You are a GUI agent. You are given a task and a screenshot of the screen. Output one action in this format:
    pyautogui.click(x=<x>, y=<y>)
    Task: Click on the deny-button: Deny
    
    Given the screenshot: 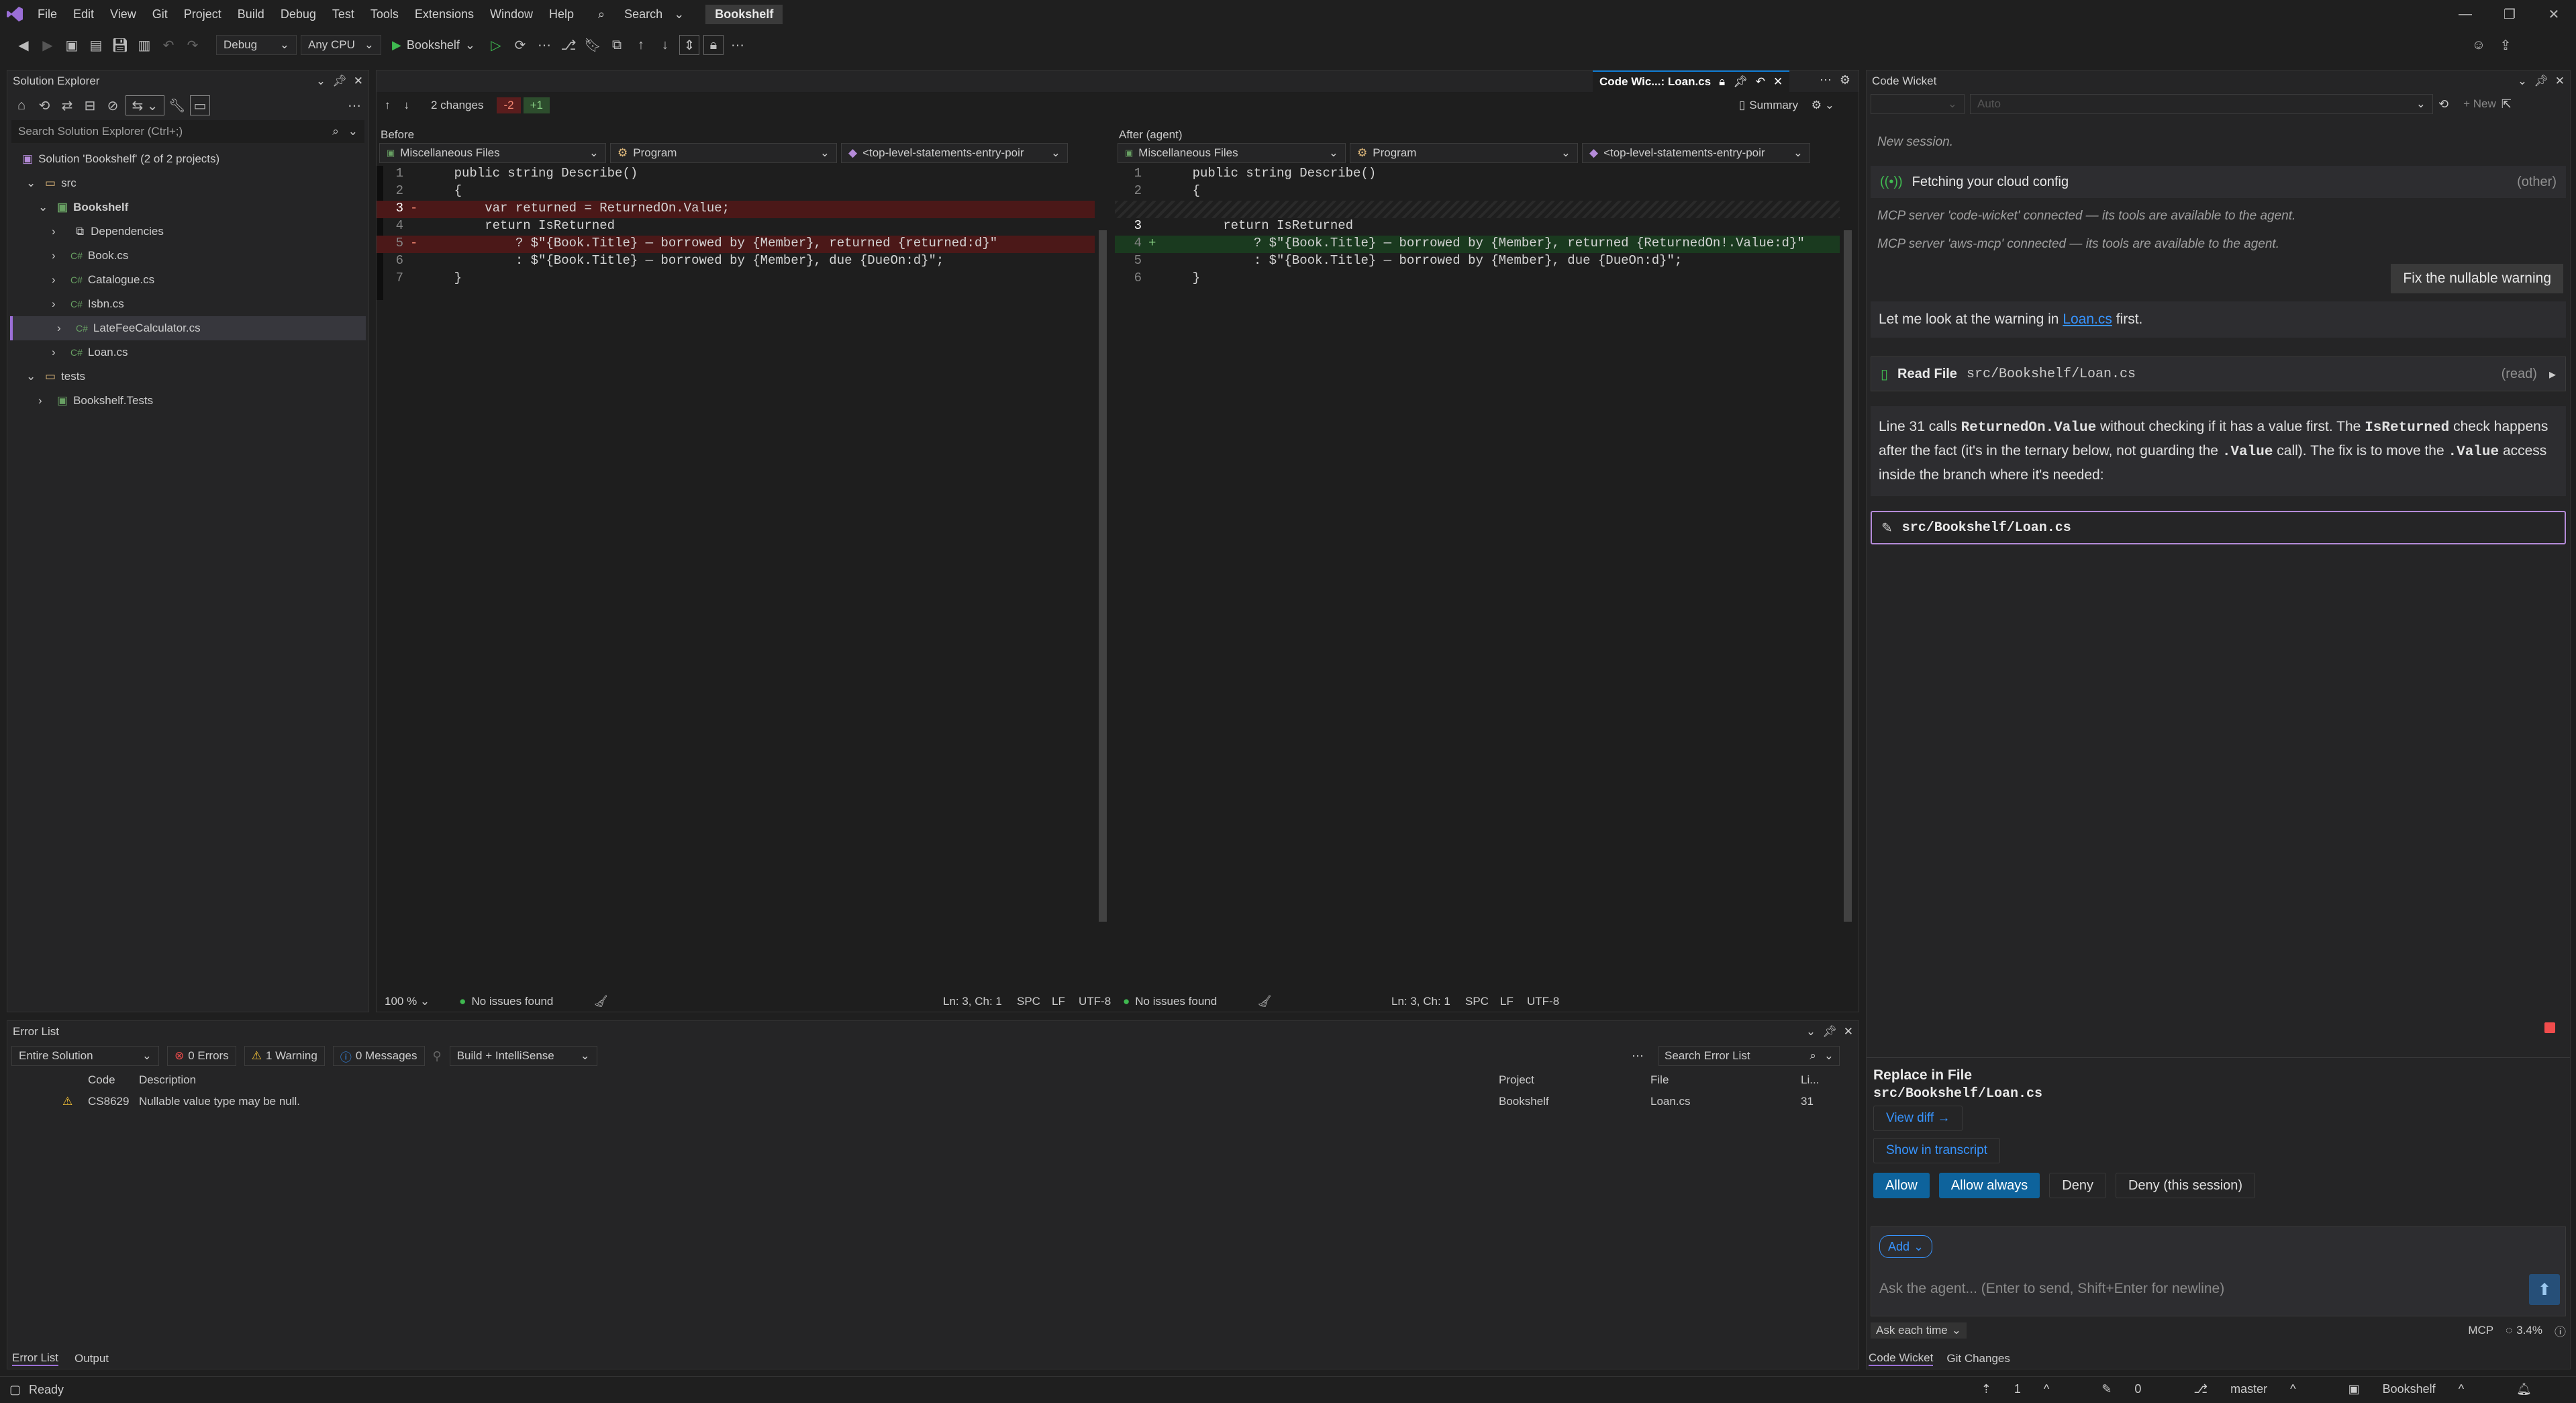 What is the action you would take?
    pyautogui.click(x=2077, y=1185)
    